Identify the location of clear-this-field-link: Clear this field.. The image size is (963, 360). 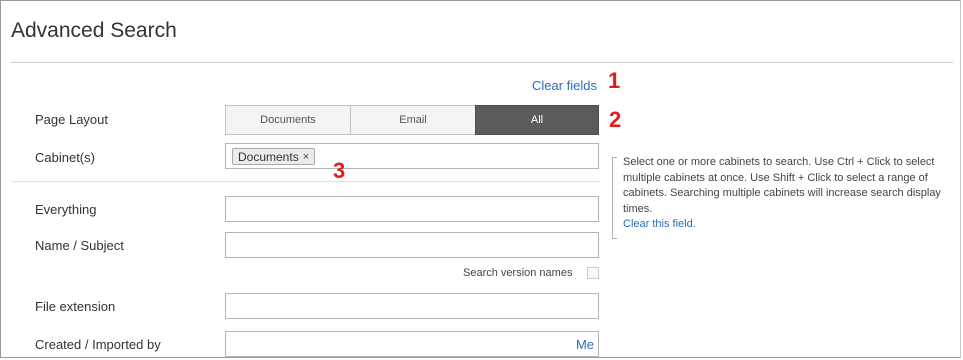
(788, 225).